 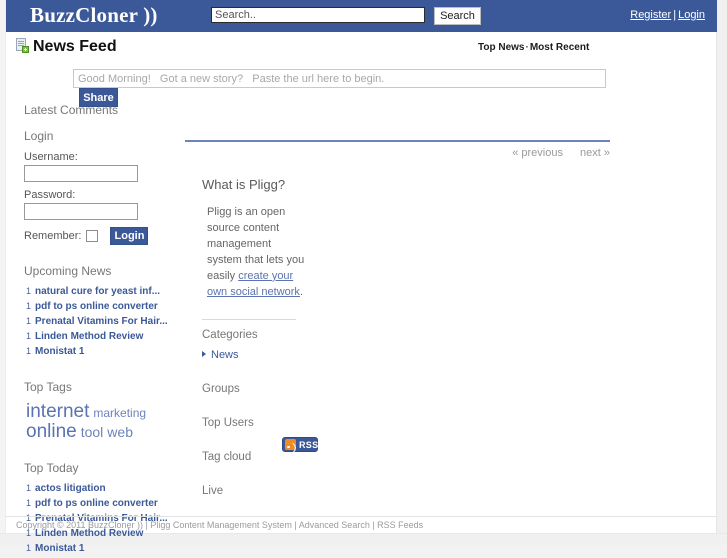 I want to click on previous-page-link: « previous, so click(x=537, y=153).